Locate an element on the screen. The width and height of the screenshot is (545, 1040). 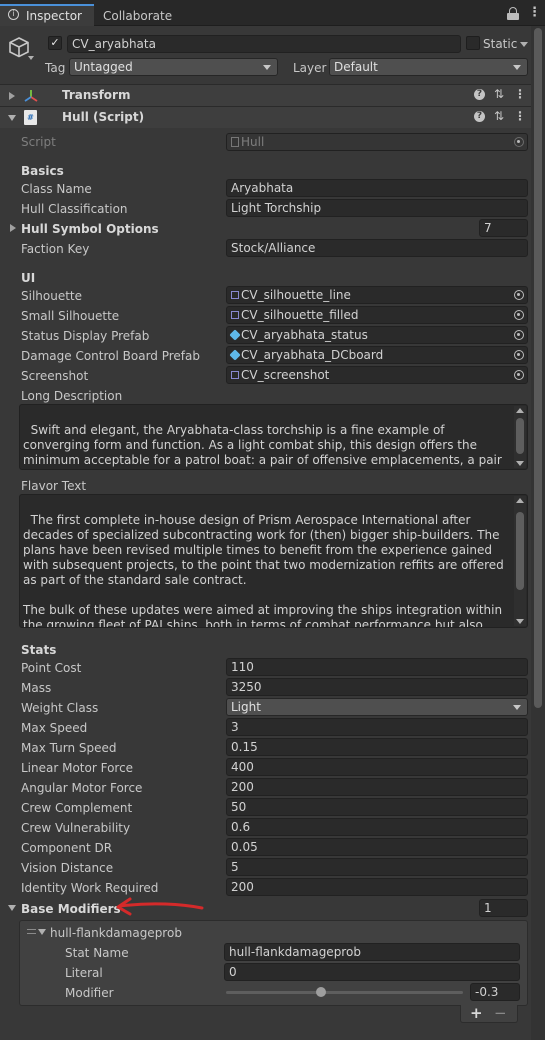
layer-dropdown: Default is located at coordinates (428, 67).